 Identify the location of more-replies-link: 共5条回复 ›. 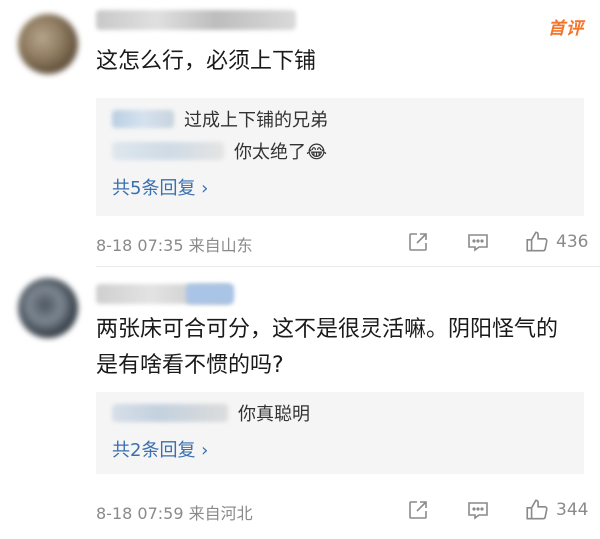
(160, 187).